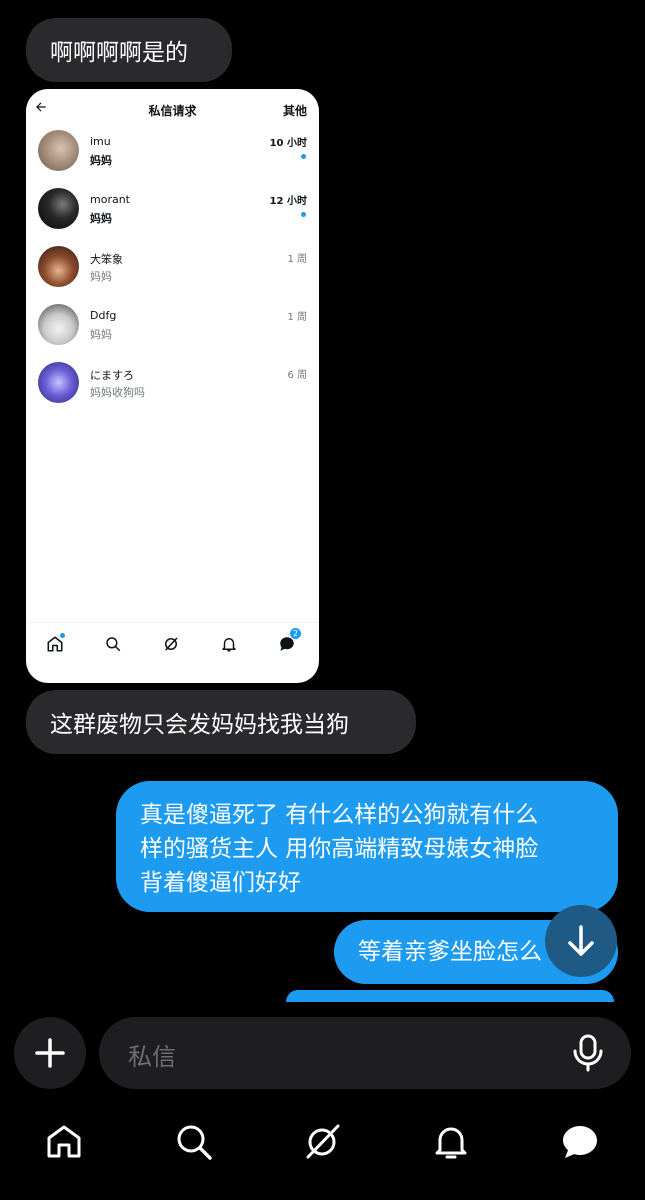 The height and width of the screenshot is (1200, 645). What do you see at coordinates (450, 952) in the screenshot?
I see `message-text: 等着亲爹坐脸怎么` at bounding box center [450, 952].